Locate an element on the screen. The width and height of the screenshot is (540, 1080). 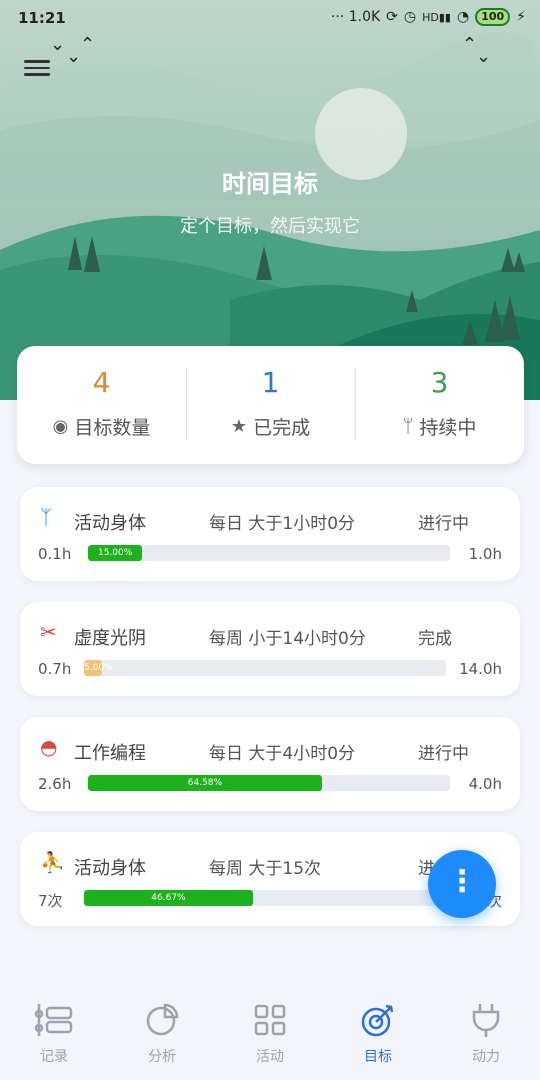
alarm-icon: ◷ is located at coordinates (410, 17).